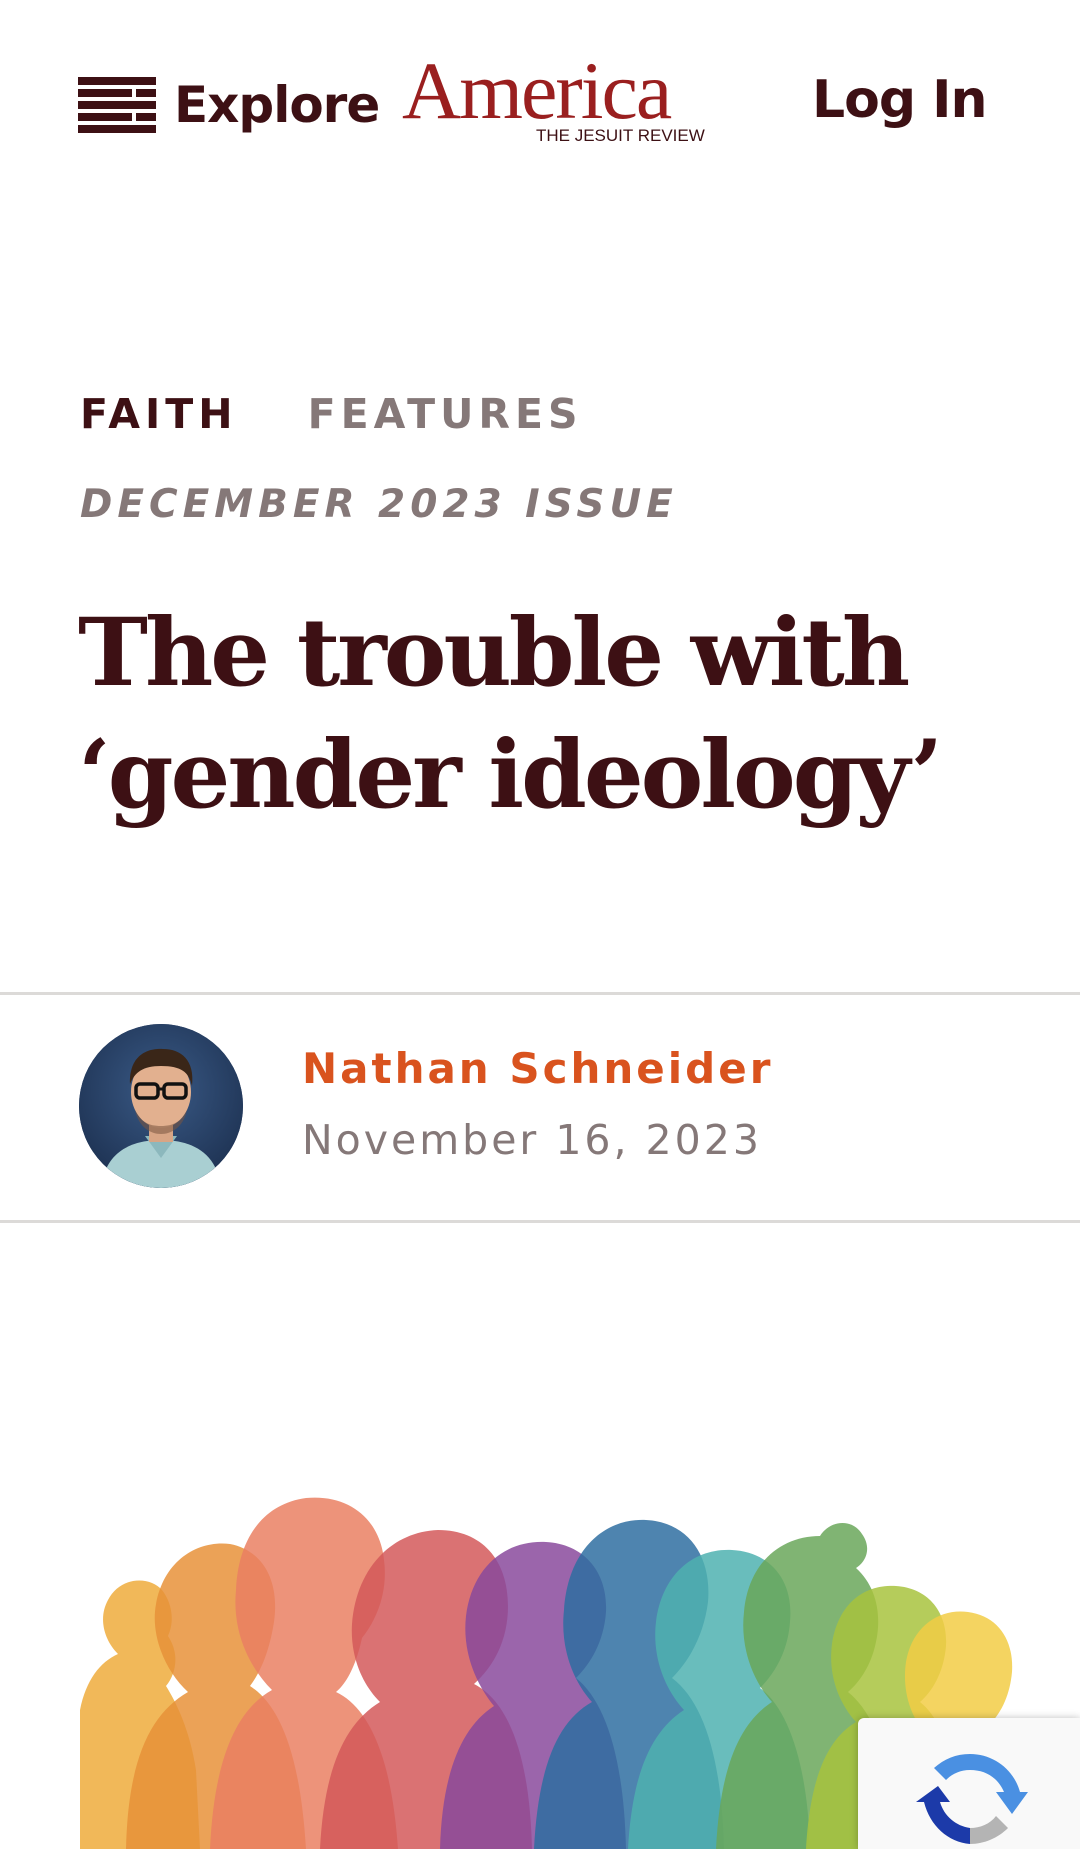 The width and height of the screenshot is (1080, 1849). I want to click on explore-menu-button: Explore, so click(229, 105).